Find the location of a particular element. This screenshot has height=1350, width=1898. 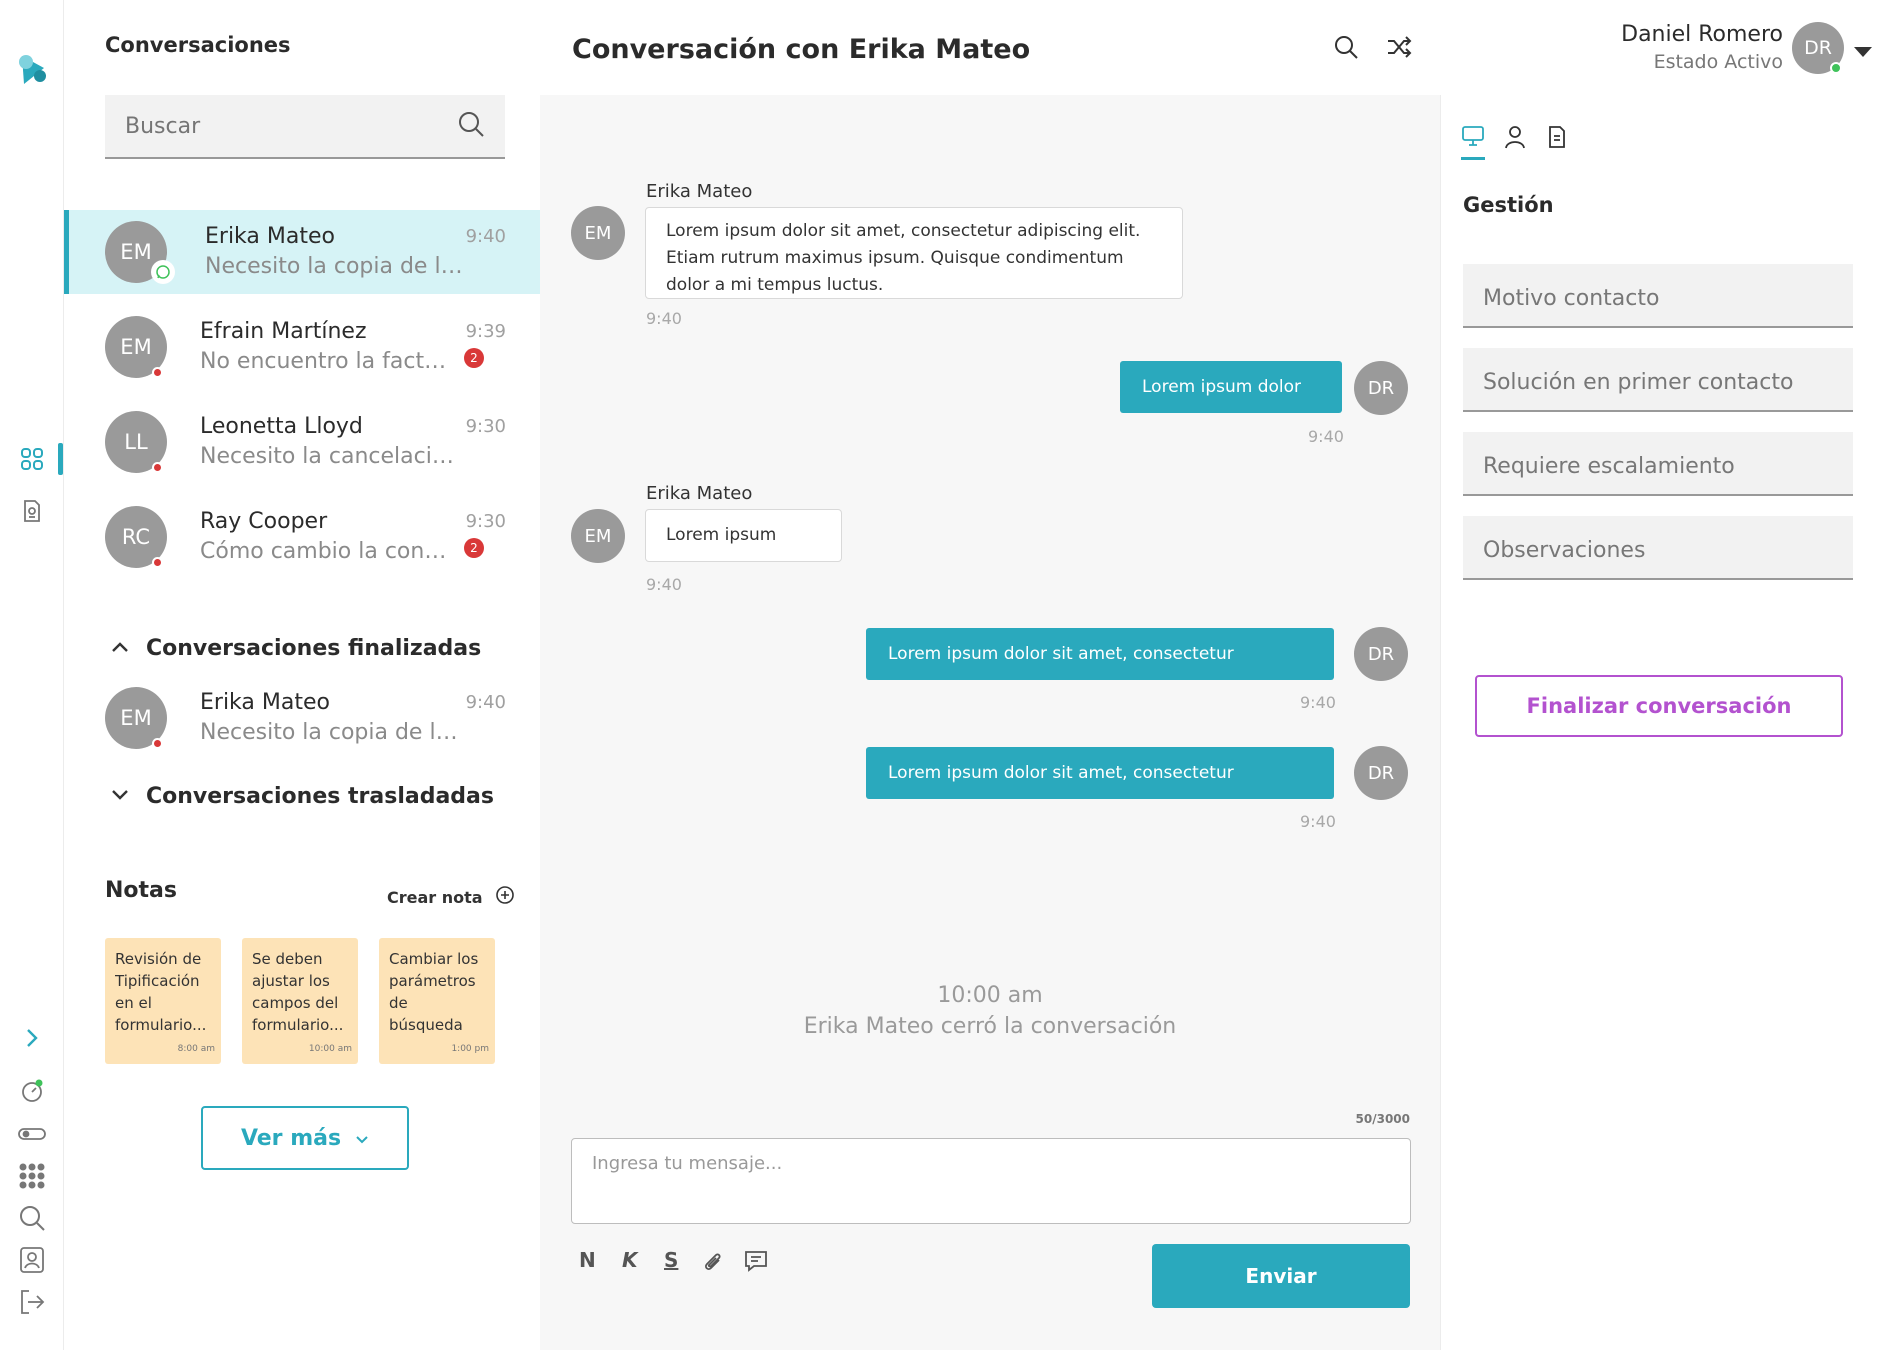

closed-text: Erika Mateo cerró la conversación is located at coordinates (990, 1026).